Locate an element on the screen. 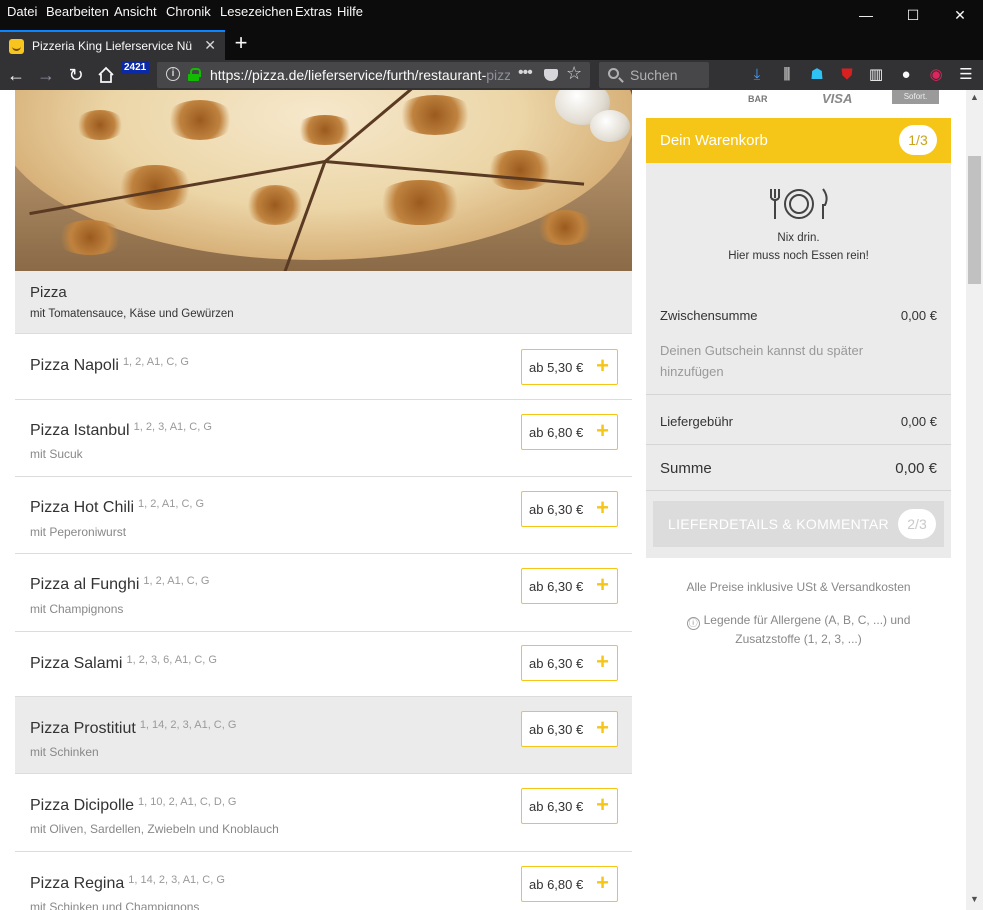 This screenshot has height=910, width=983. close-window-button: ✕ is located at coordinates (960, 15).